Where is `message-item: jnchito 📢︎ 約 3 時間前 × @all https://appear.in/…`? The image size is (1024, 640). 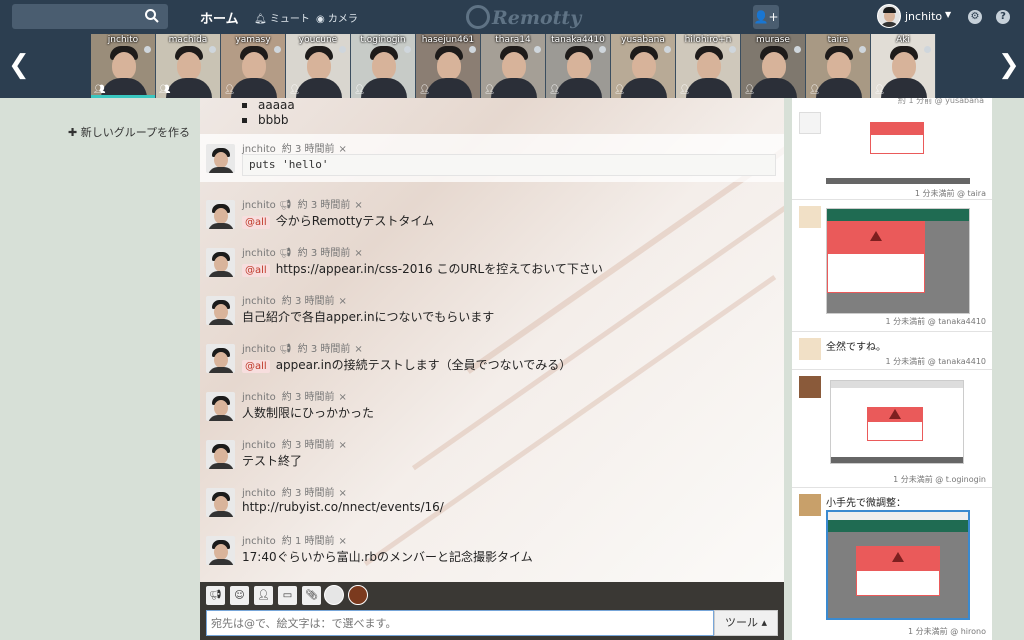 message-item: jnchito 📢︎ 約 3 時間前 × @all https://appear.in/… is located at coordinates (492, 265).